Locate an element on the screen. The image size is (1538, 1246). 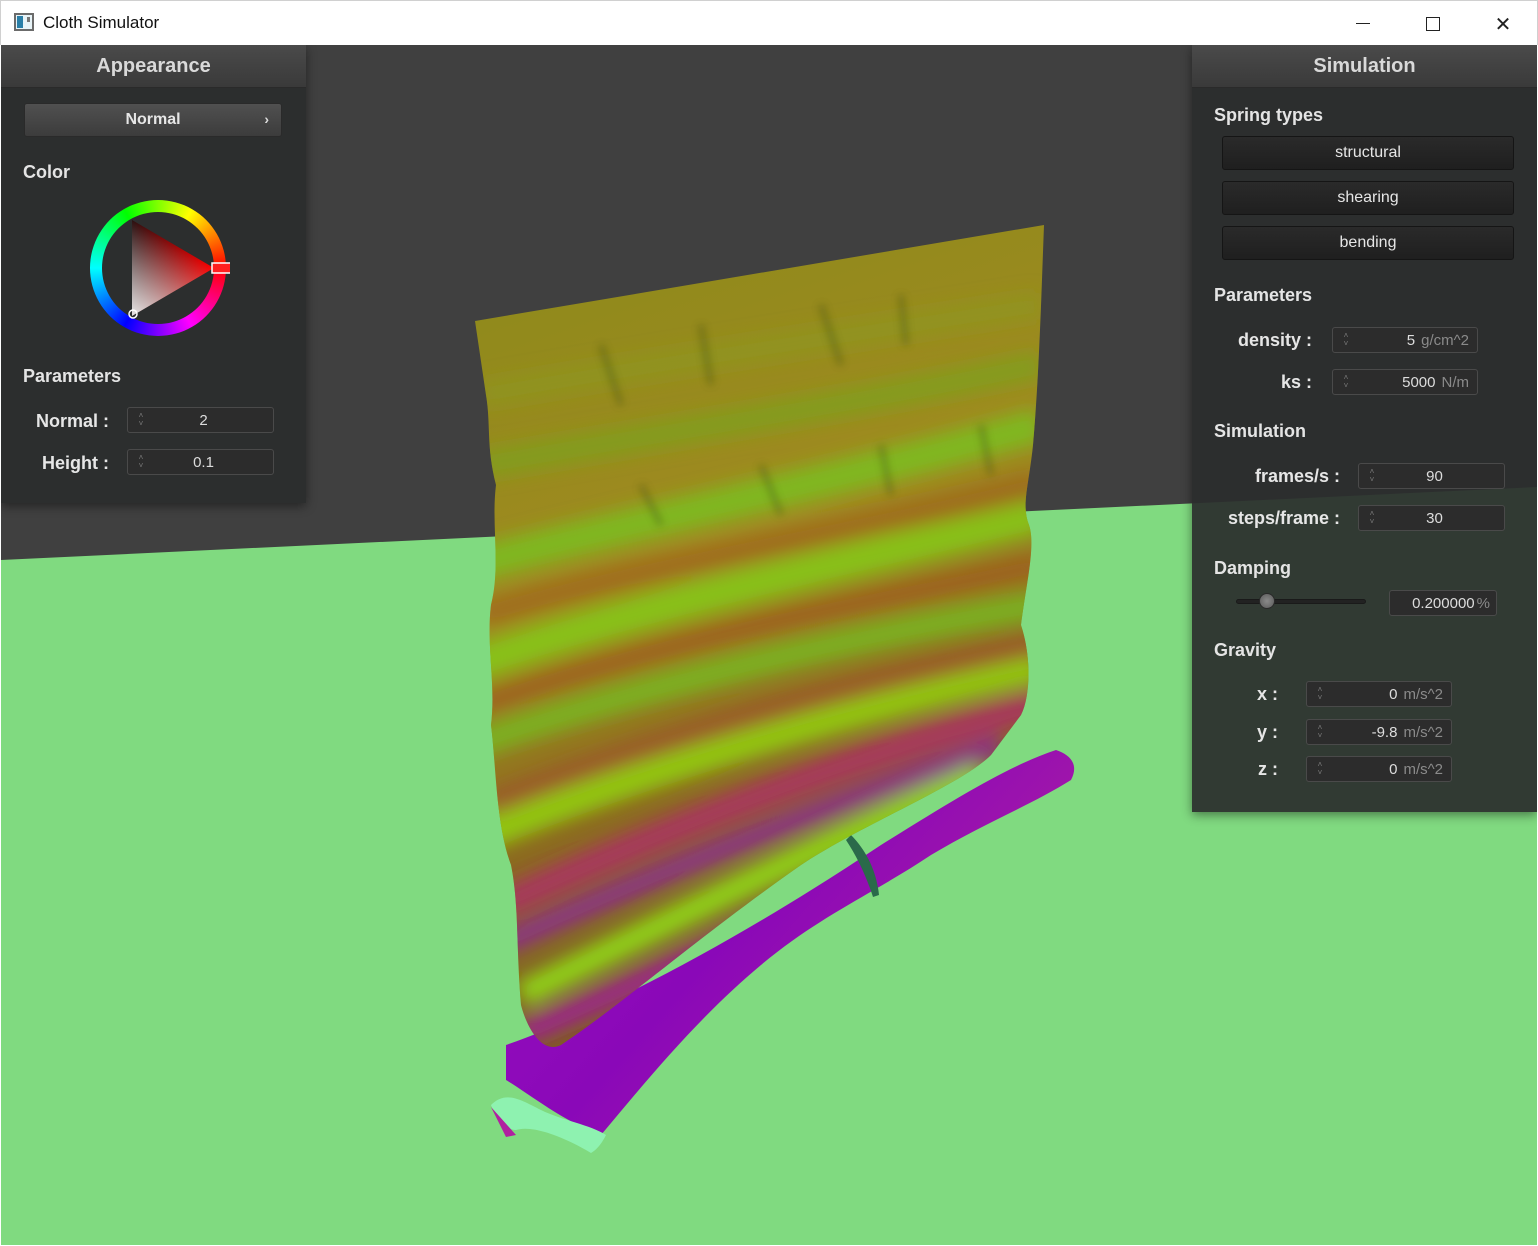
window-titlebar: Cloth Simulator ✕ is located at coordinates (769, 22).